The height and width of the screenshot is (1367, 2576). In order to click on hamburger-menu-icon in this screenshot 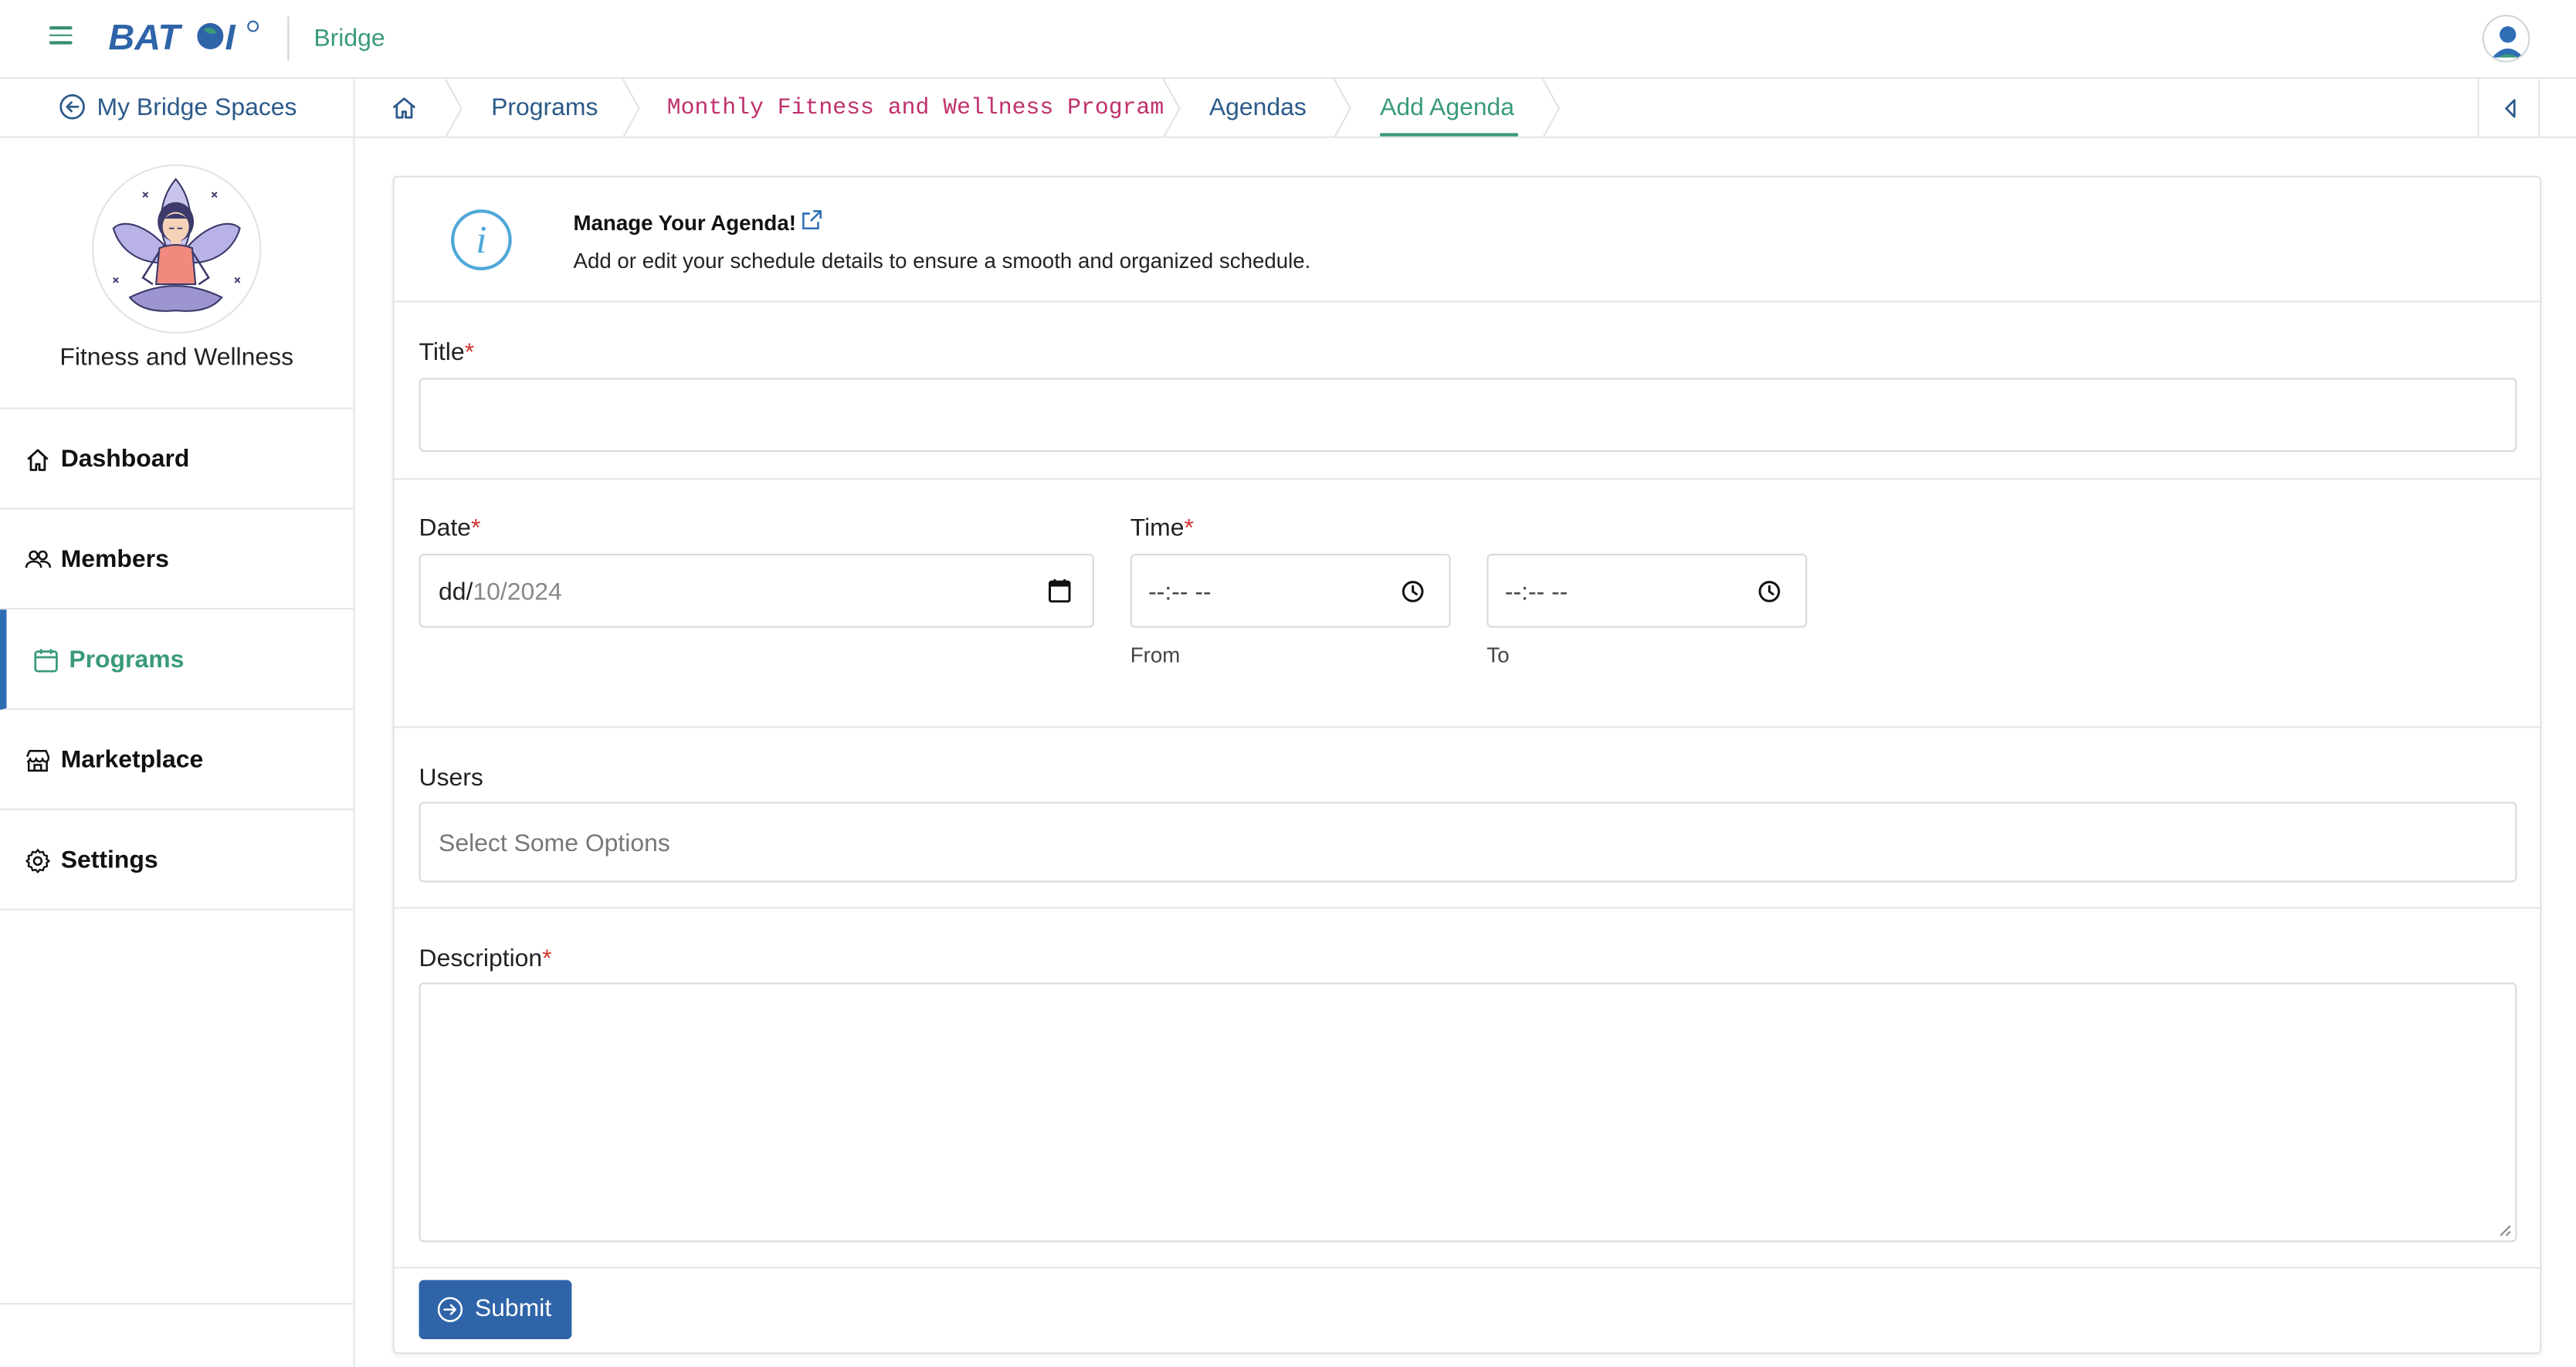, I will do `click(61, 37)`.